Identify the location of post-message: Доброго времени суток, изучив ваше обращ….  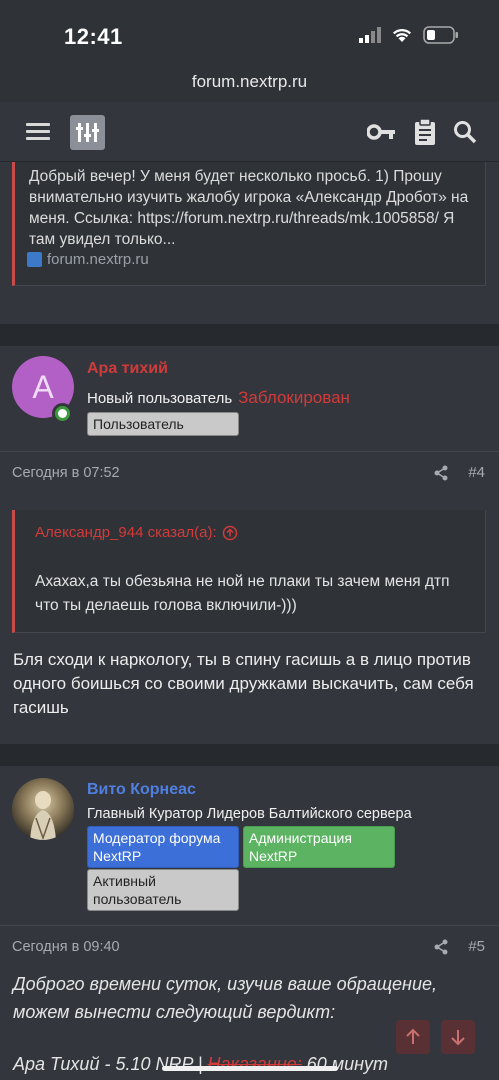
(225, 998).